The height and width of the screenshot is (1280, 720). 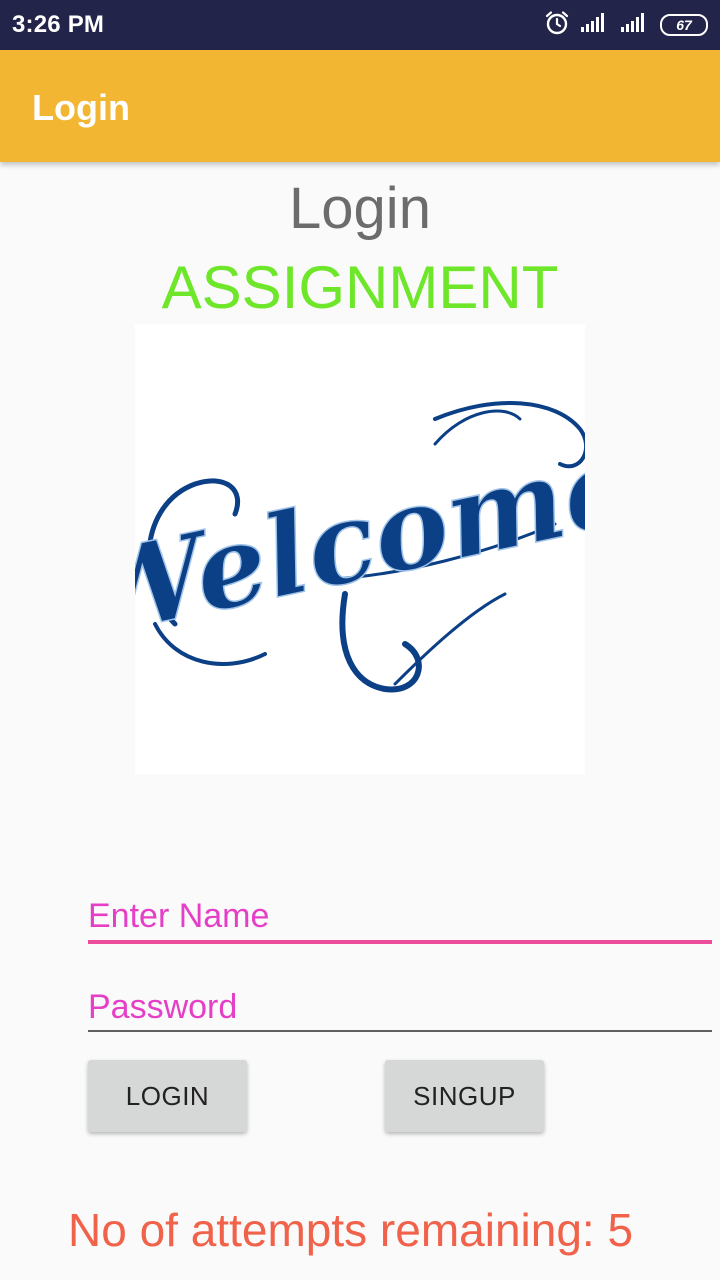 I want to click on alarm-icon, so click(x=557, y=25).